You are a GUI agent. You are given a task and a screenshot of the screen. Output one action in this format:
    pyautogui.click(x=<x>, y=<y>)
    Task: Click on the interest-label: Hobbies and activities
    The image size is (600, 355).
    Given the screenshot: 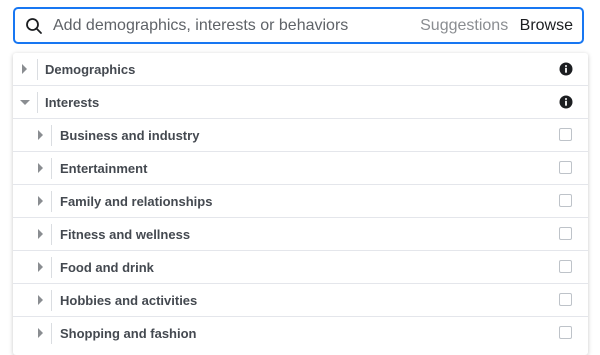 What is the action you would take?
    pyautogui.click(x=129, y=300)
    